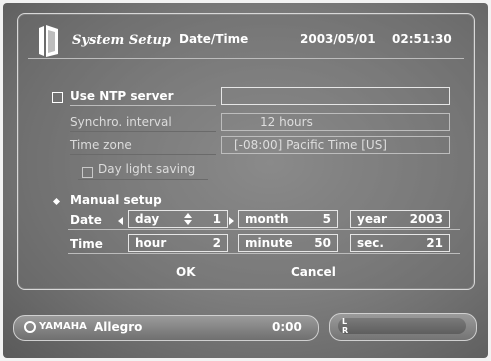 The width and height of the screenshot is (491, 361). What do you see at coordinates (87, 172) in the screenshot?
I see `daylight-saving-checkbox` at bounding box center [87, 172].